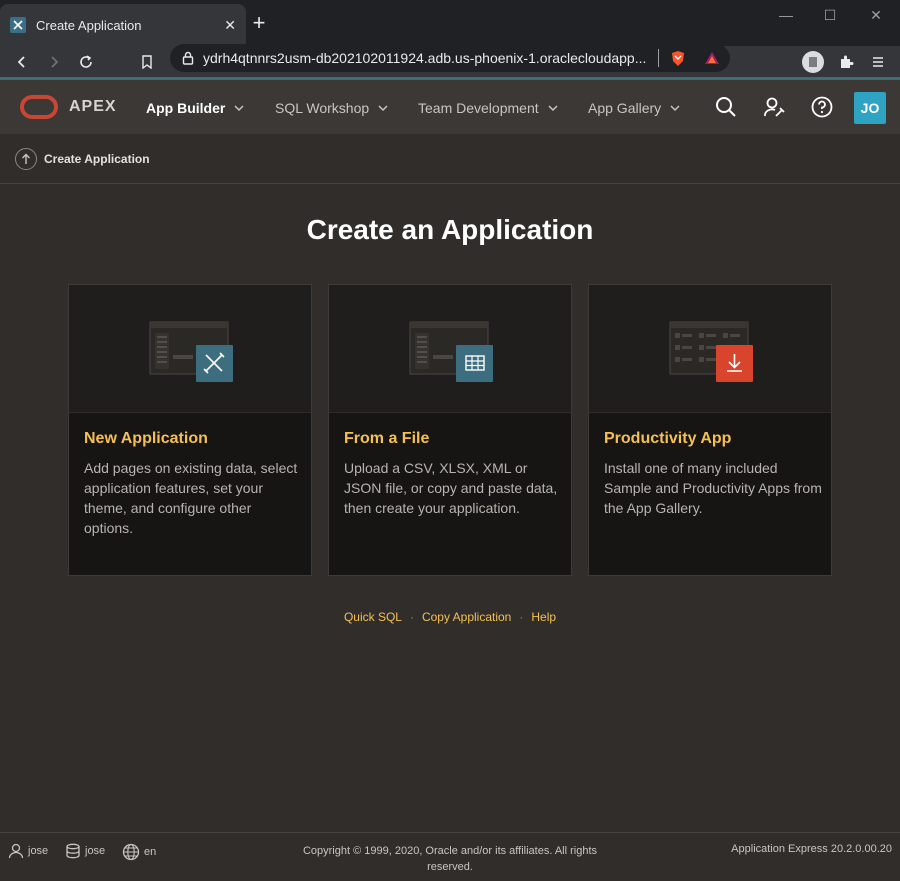 This screenshot has height=881, width=900. I want to click on lock-icon, so click(188, 58).